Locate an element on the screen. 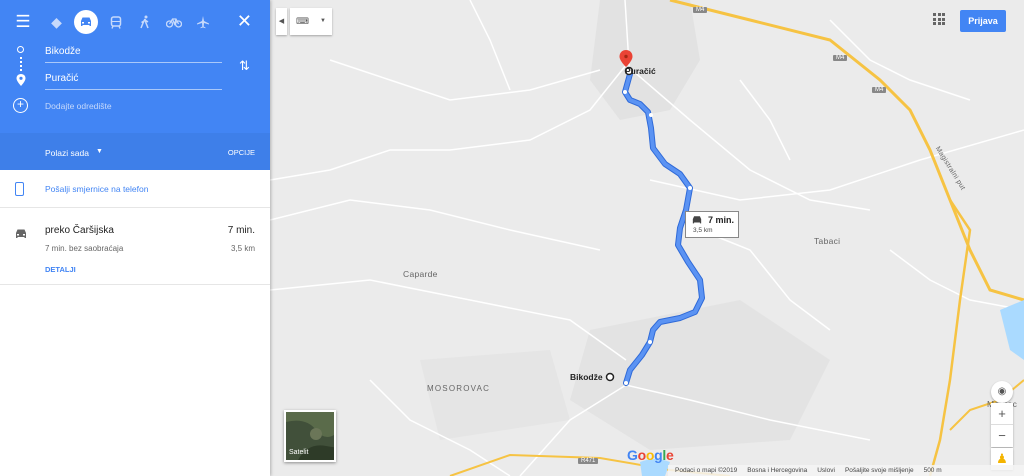 The image size is (1024, 476). zoom-in-button: + is located at coordinates (1002, 413).